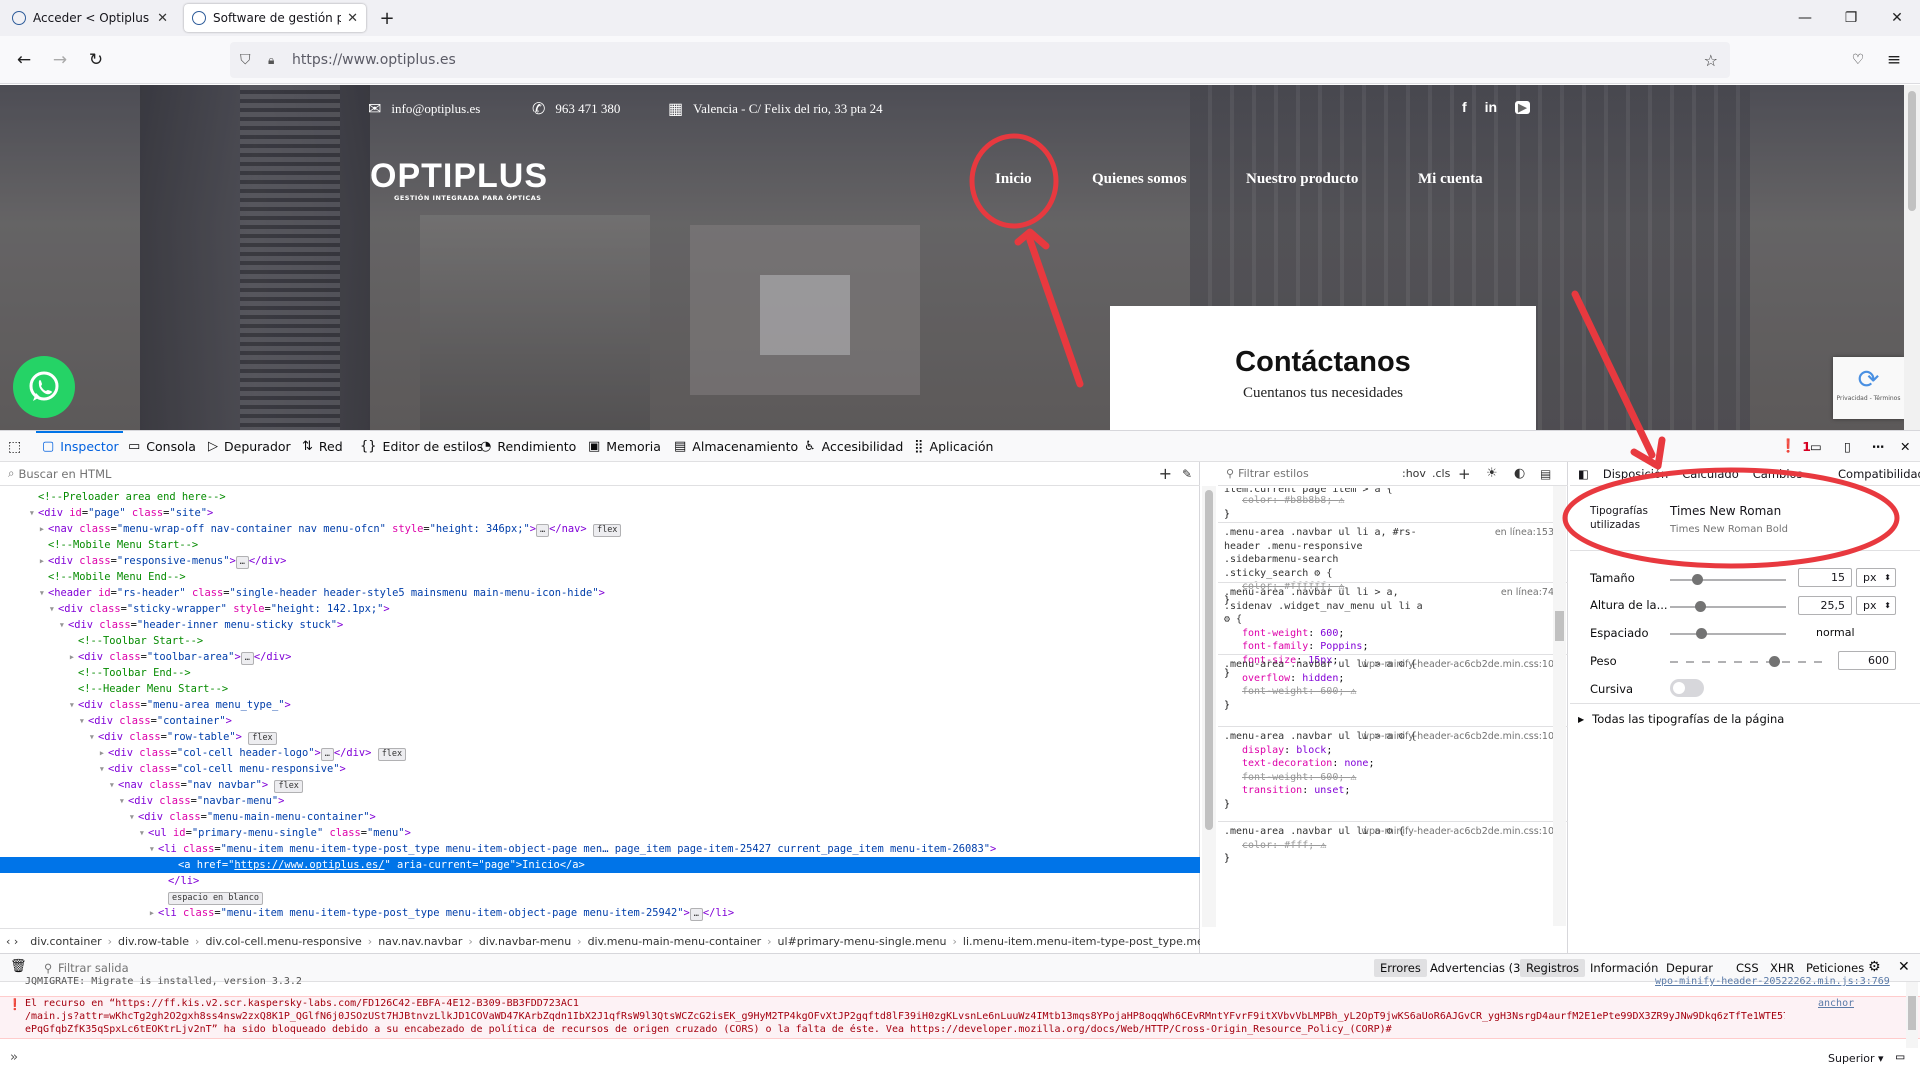 The width and height of the screenshot is (1920, 1081). Describe the element at coordinates (1874, 967) in the screenshot. I see `settings-gear-icon: ⚙` at that location.